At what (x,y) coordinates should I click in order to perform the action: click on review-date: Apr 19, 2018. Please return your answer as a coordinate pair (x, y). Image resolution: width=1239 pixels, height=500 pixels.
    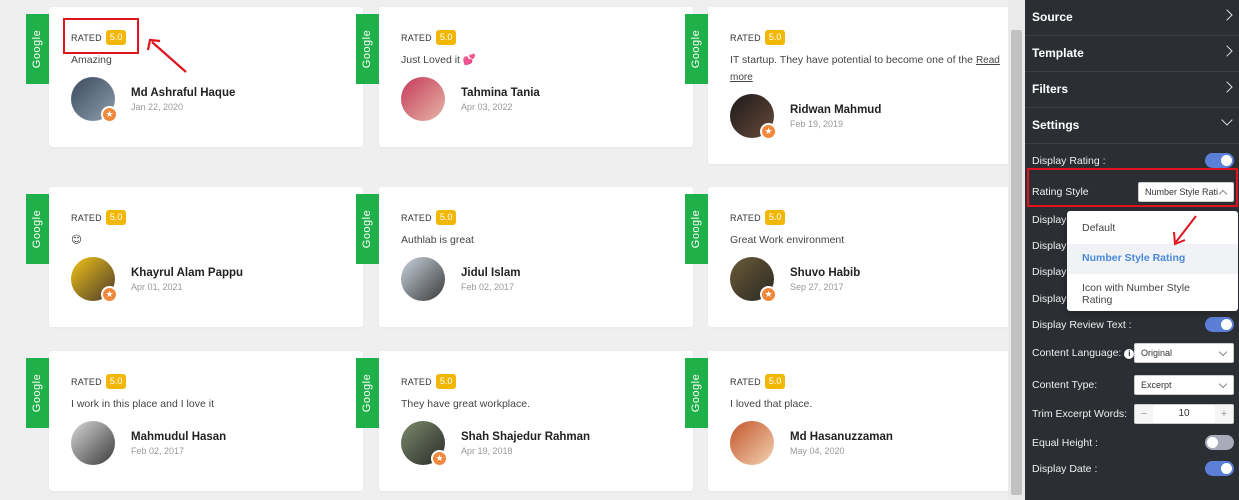
    Looking at the image, I should click on (487, 450).